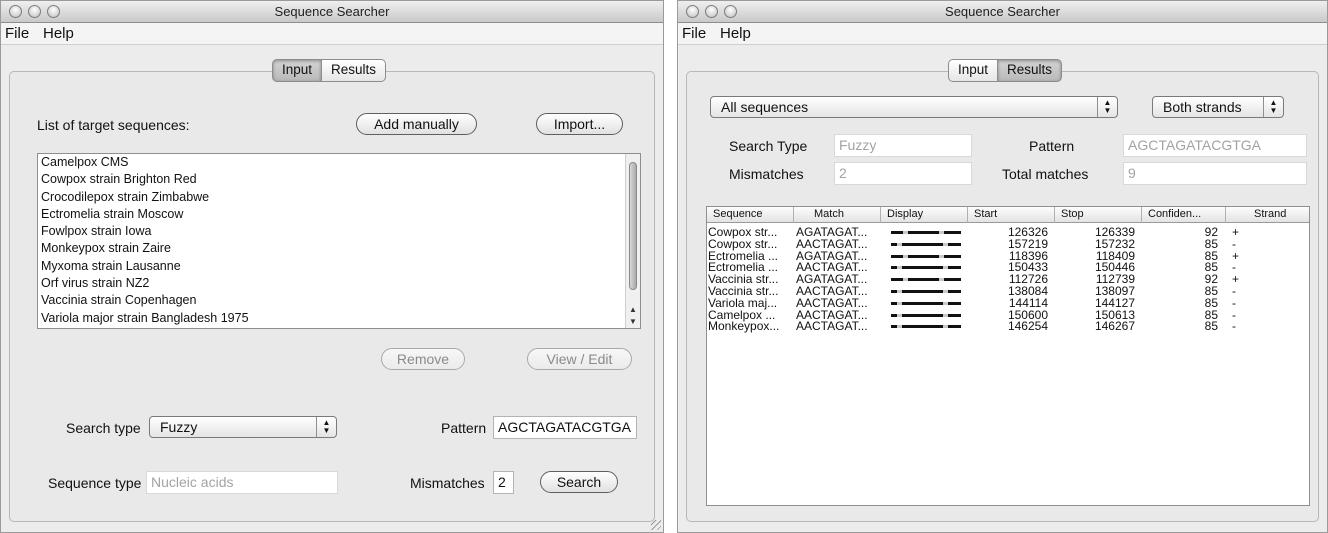  I want to click on pattern-label: Pattern, so click(464, 428).